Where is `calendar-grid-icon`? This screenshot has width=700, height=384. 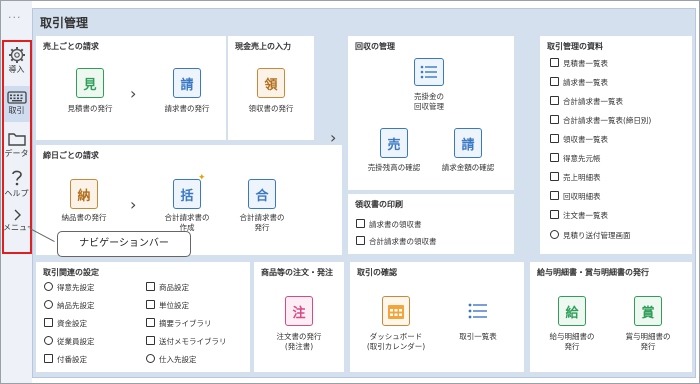 calendar-grid-icon is located at coordinates (396, 312).